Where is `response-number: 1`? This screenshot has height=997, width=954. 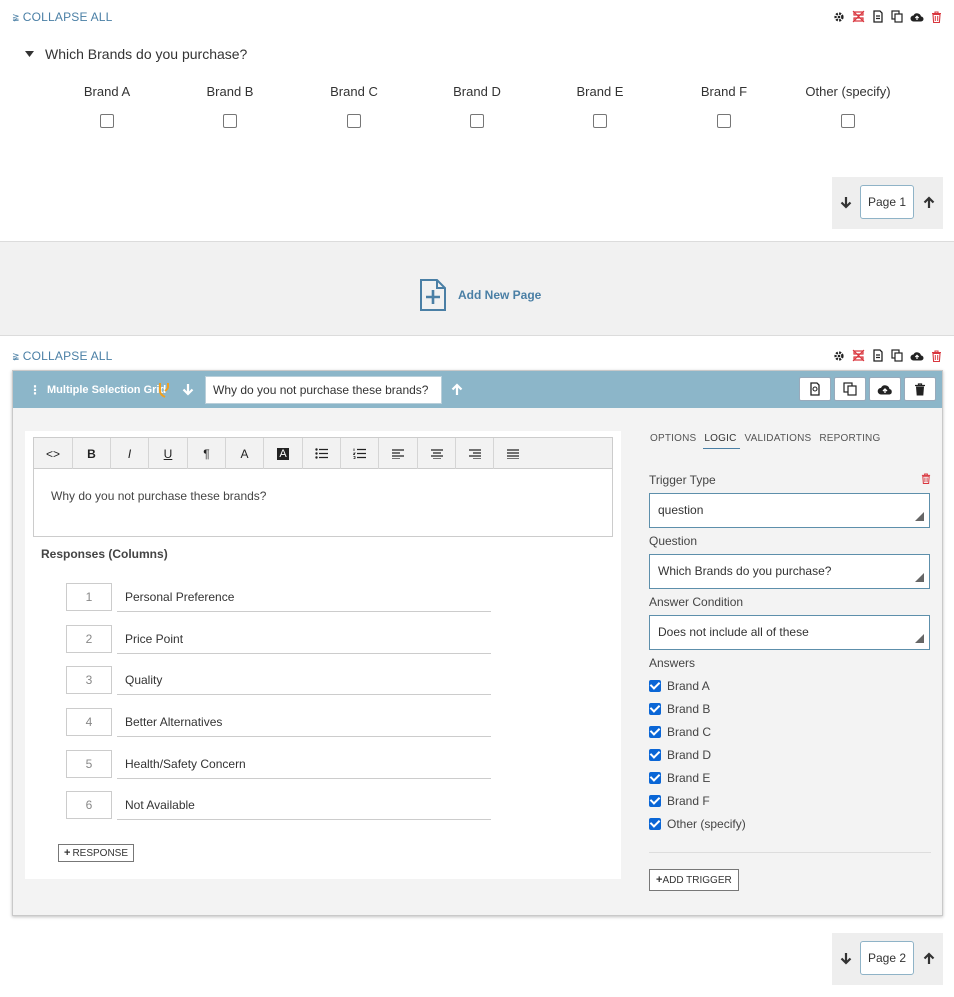 response-number: 1 is located at coordinates (89, 597).